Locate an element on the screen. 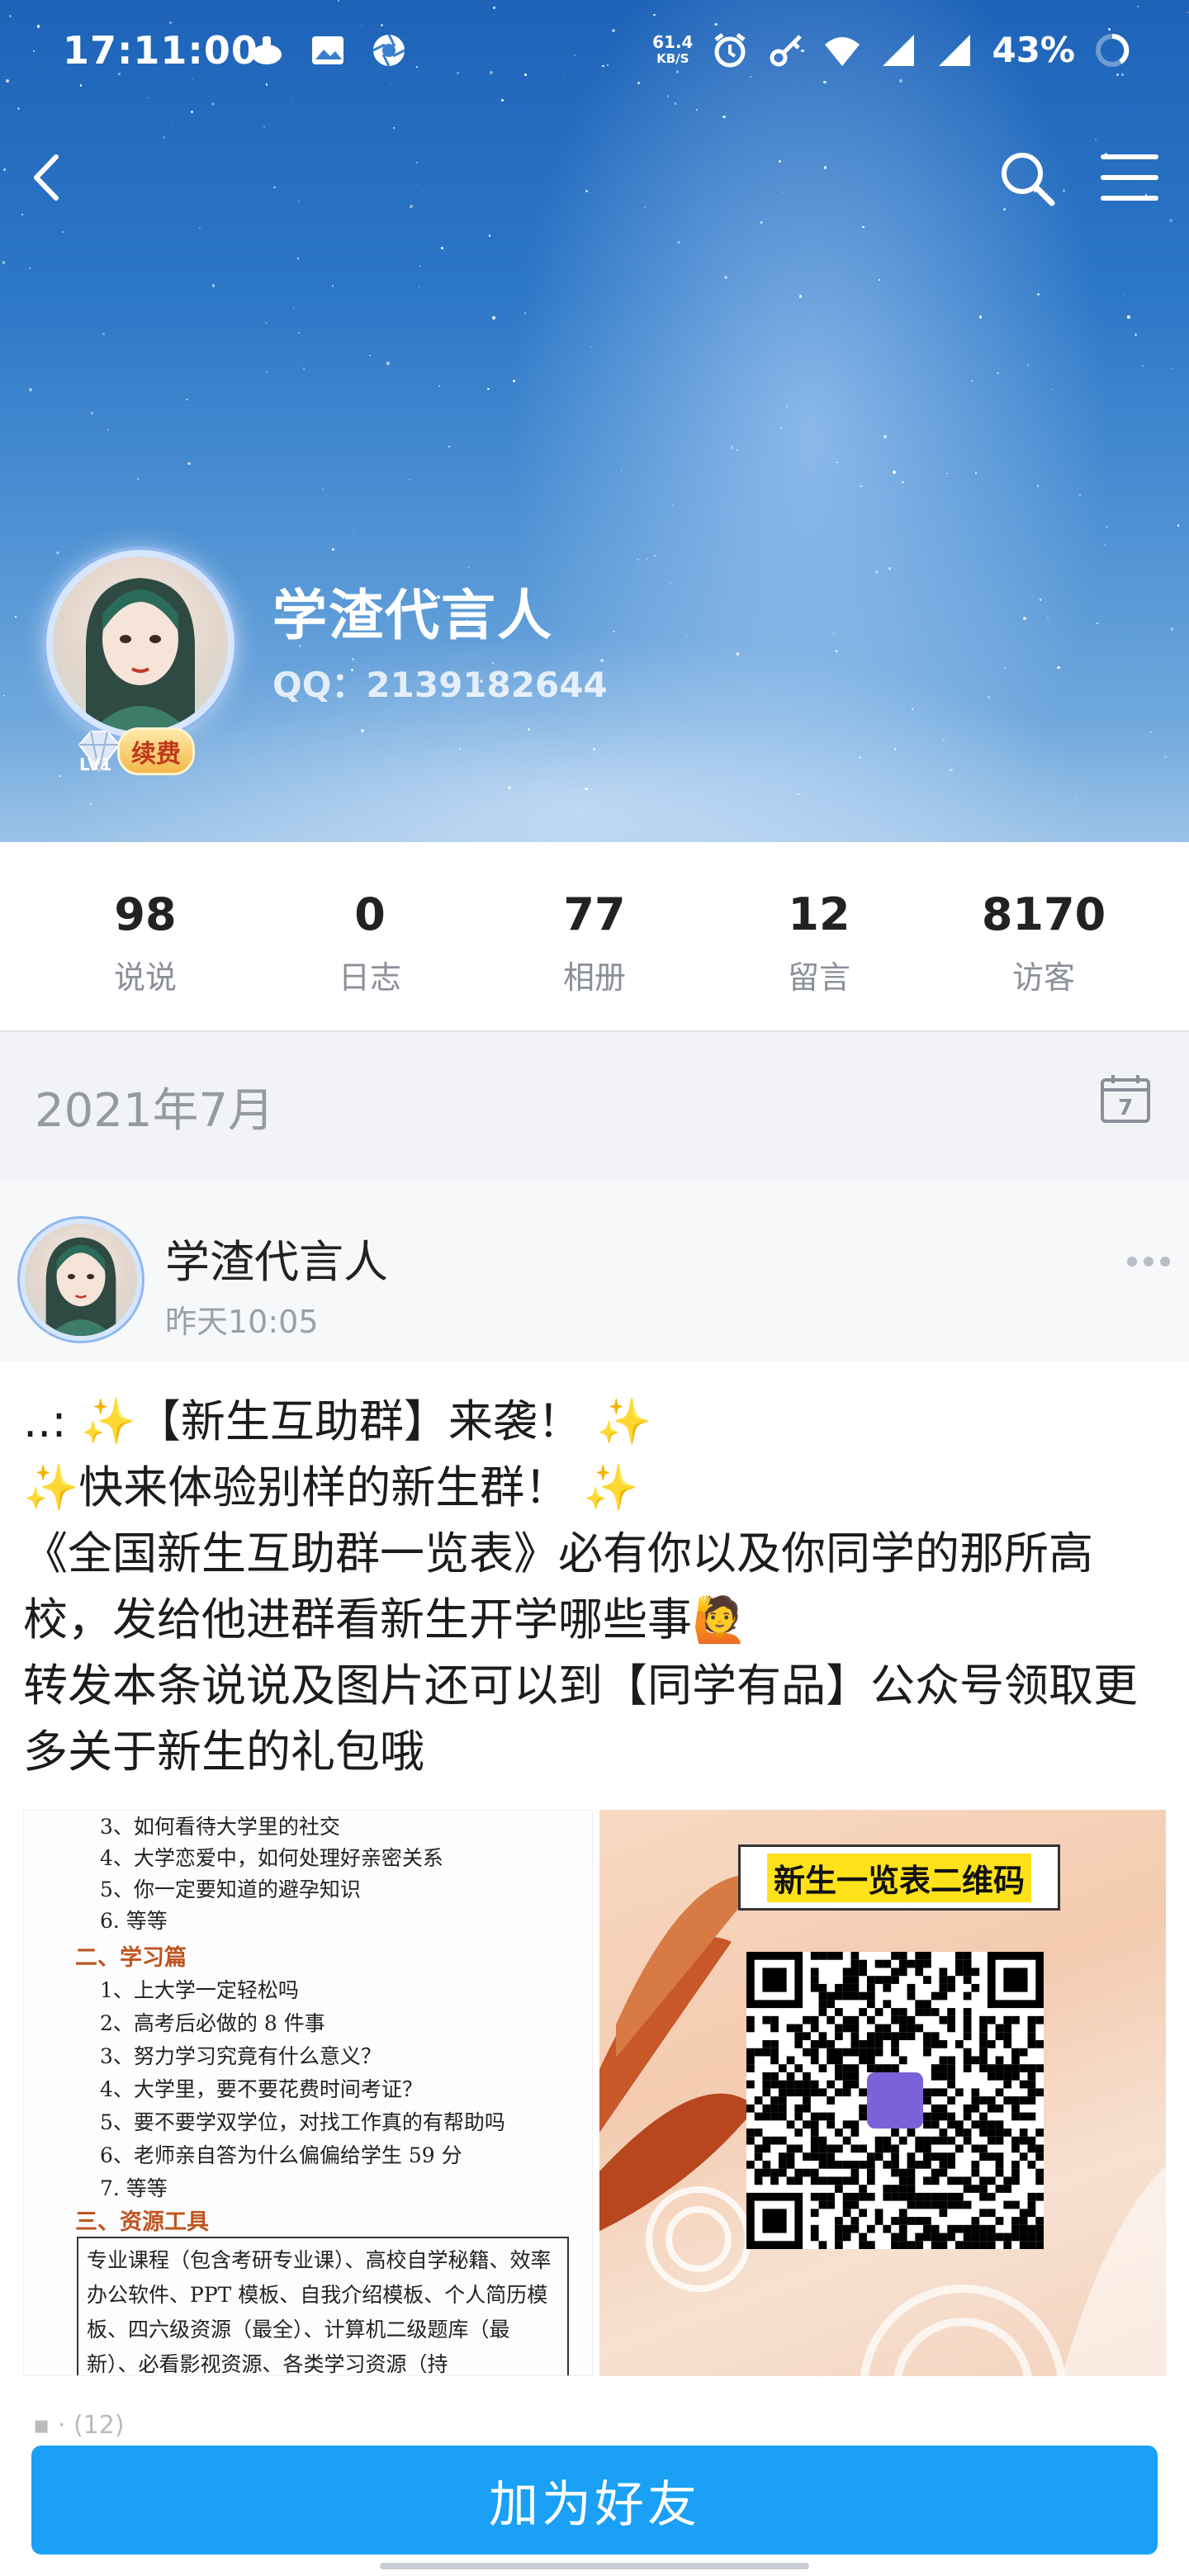 Image resolution: width=1189 pixels, height=2576 pixels. more-icon is located at coordinates (1148, 1261).